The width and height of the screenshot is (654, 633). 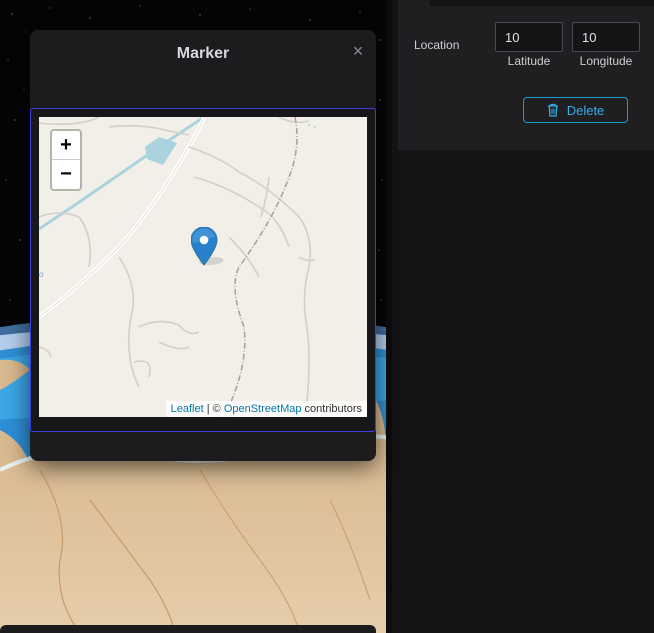 What do you see at coordinates (331, 409) in the screenshot?
I see `attribution-suffix: contributors` at bounding box center [331, 409].